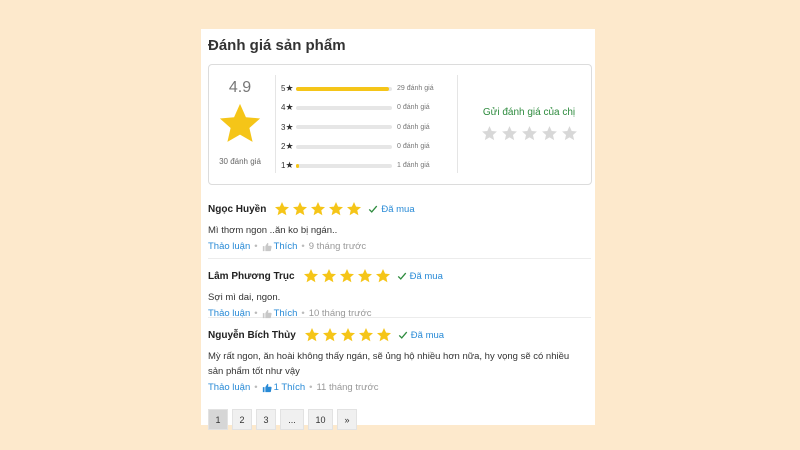  I want to click on breakdown-row-4: 4★ 0 đánh giá, so click(366, 107).